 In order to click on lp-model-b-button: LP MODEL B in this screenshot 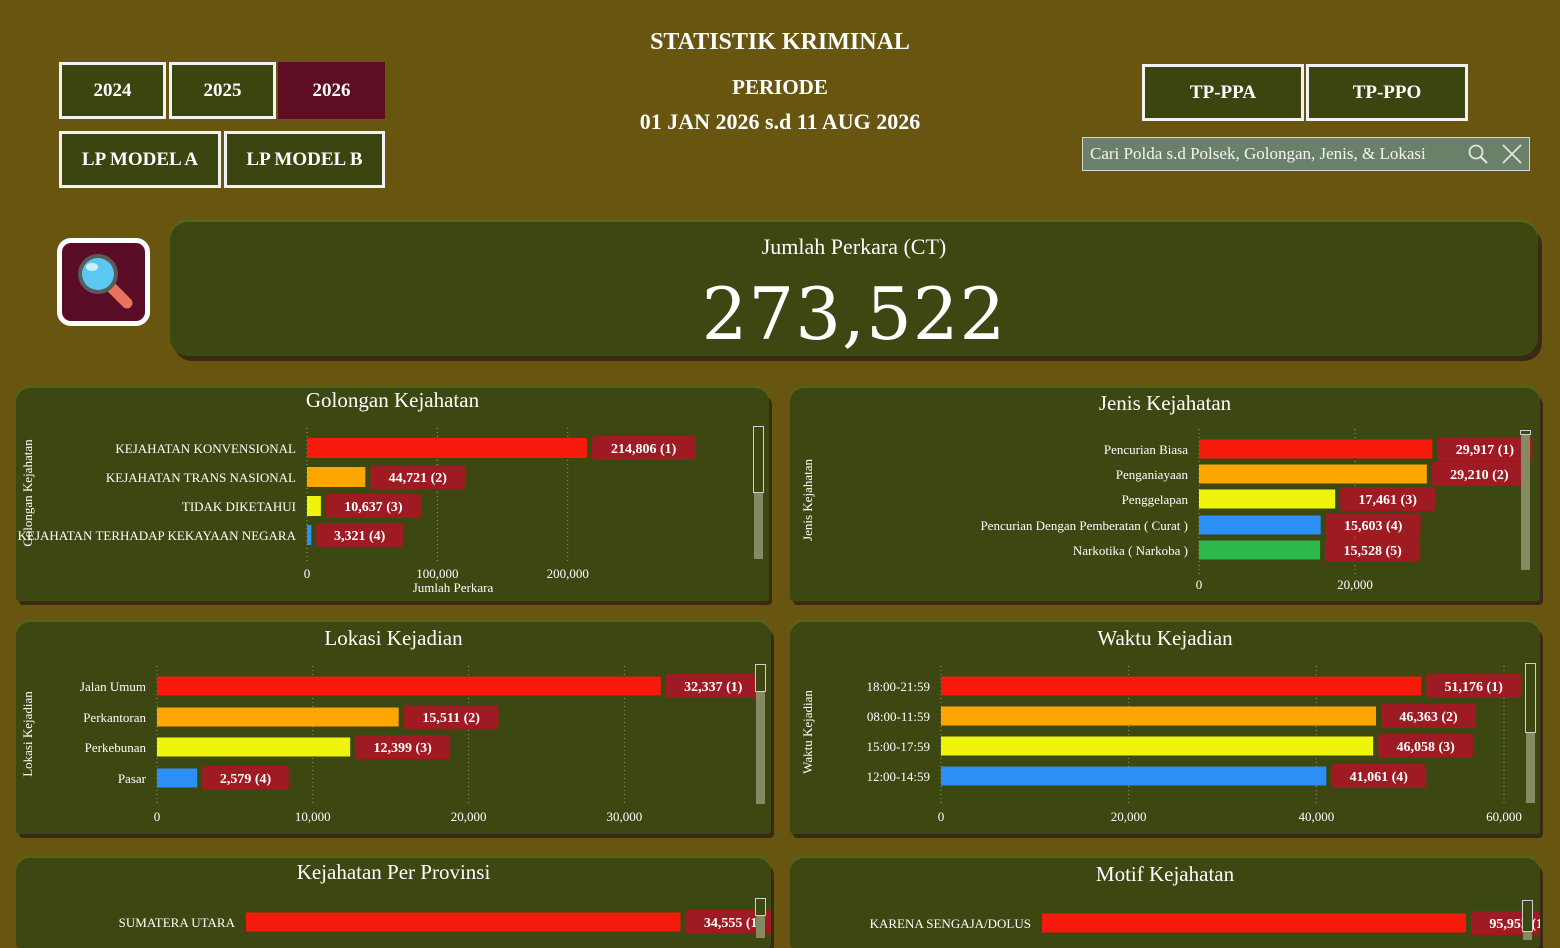, I will do `click(304, 159)`.